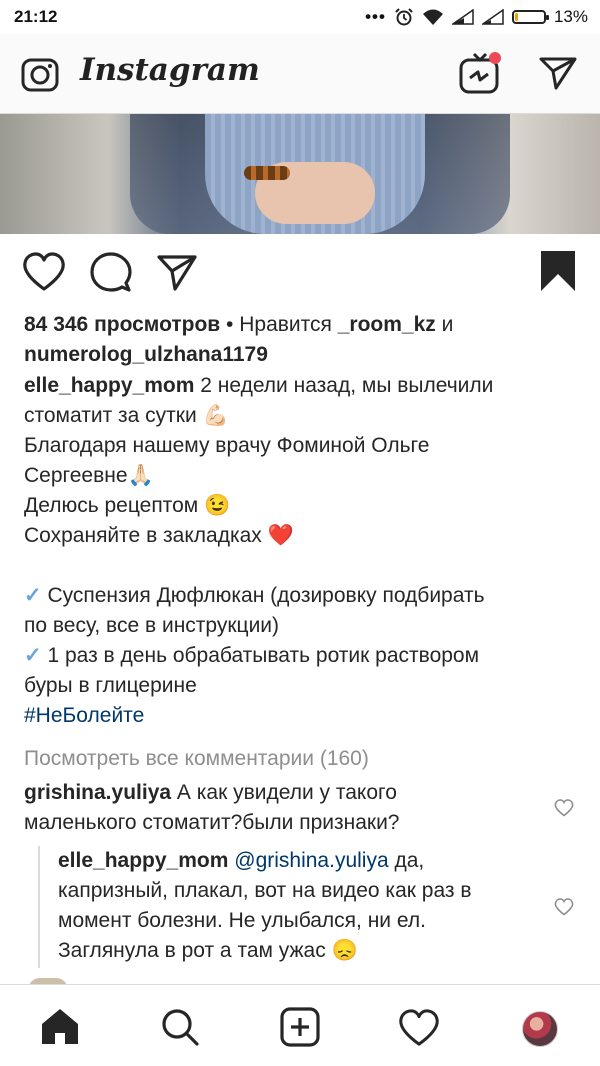 The width and height of the screenshot is (600, 1066). I want to click on instagram-logo: Instagram, so click(170, 70).